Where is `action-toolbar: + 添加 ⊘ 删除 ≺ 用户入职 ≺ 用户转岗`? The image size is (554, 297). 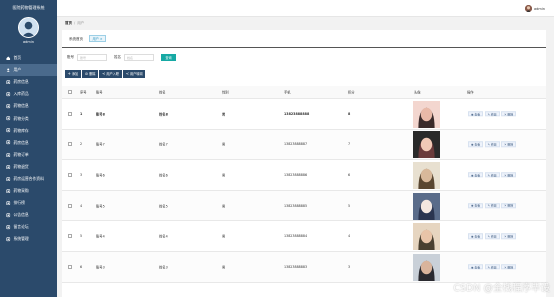
action-toolbar: + 添加 ⊘ 删除 ≺ 用户入职 ≺ 用户转岗 is located at coordinates (105, 74).